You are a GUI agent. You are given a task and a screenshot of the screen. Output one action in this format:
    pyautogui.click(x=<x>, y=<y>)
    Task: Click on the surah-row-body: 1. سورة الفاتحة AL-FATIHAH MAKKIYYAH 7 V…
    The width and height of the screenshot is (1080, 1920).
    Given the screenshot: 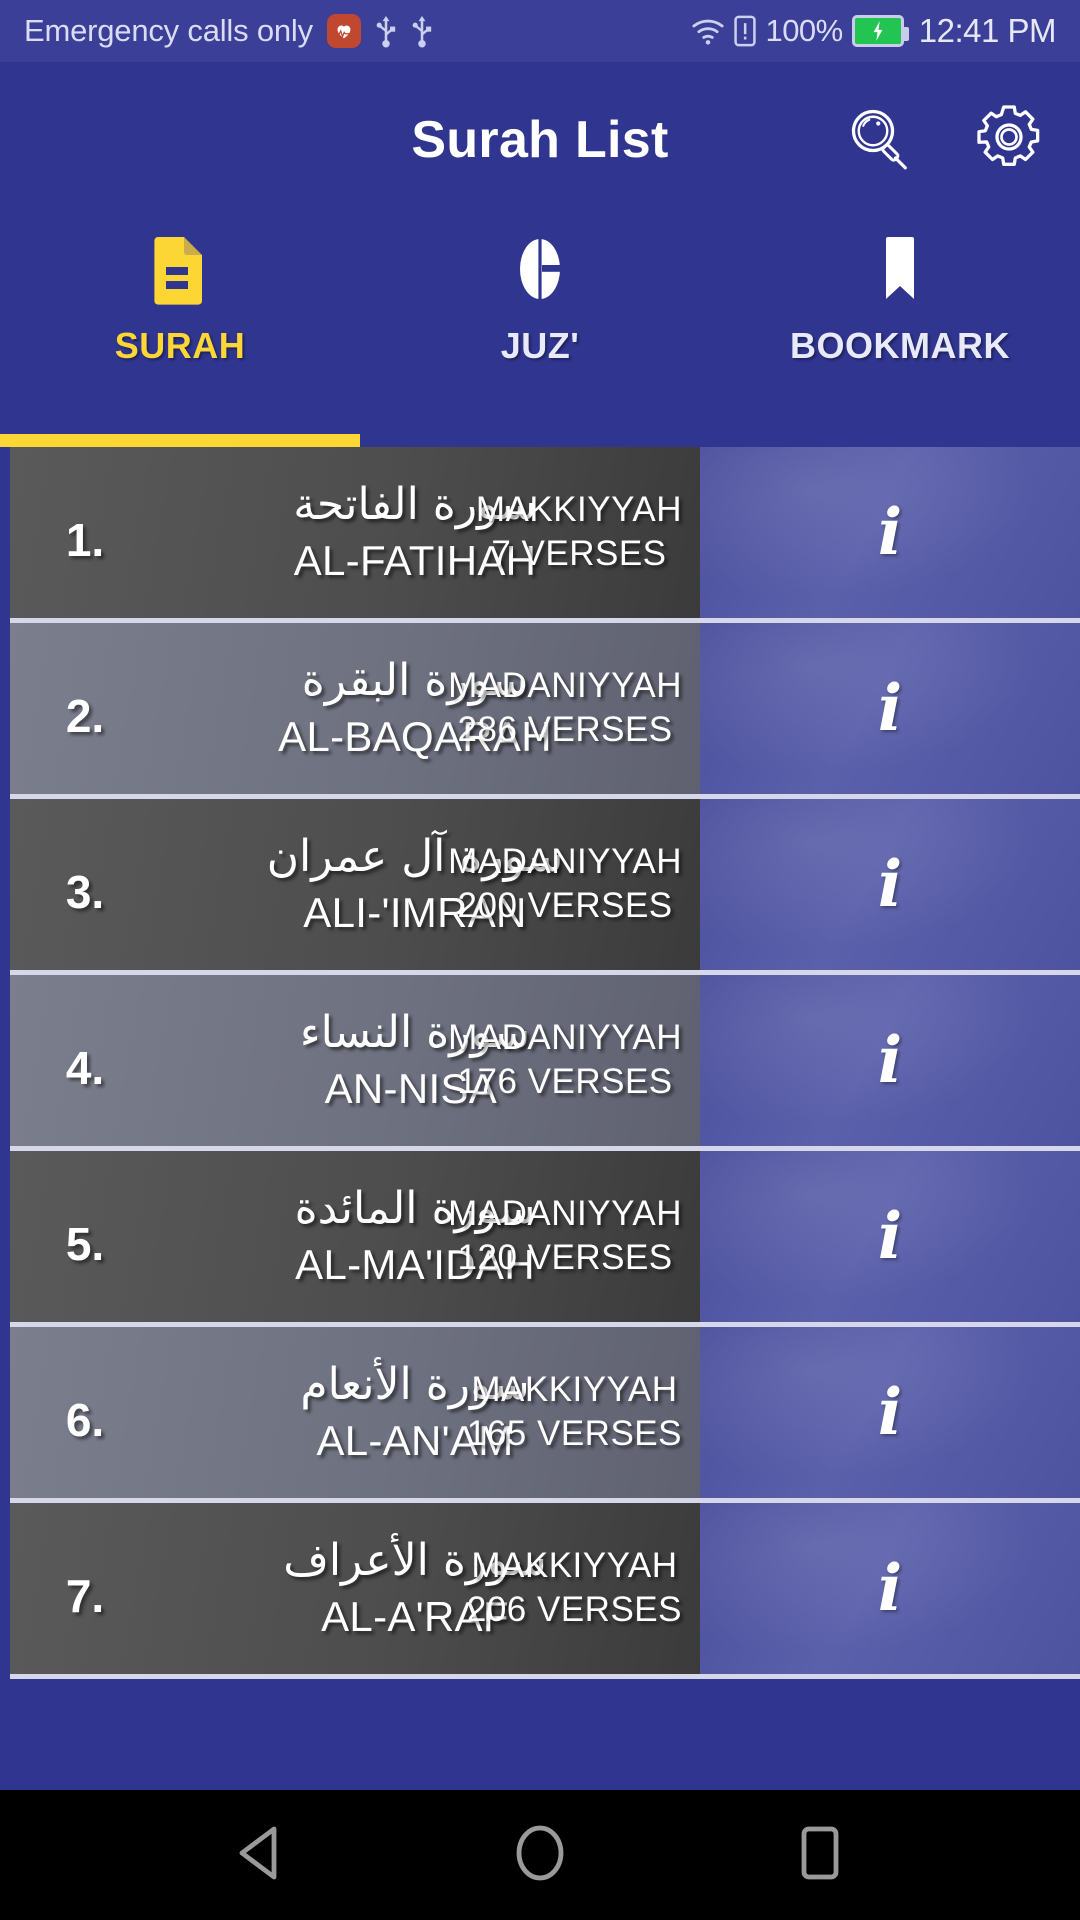 What is the action you would take?
    pyautogui.click(x=355, y=532)
    